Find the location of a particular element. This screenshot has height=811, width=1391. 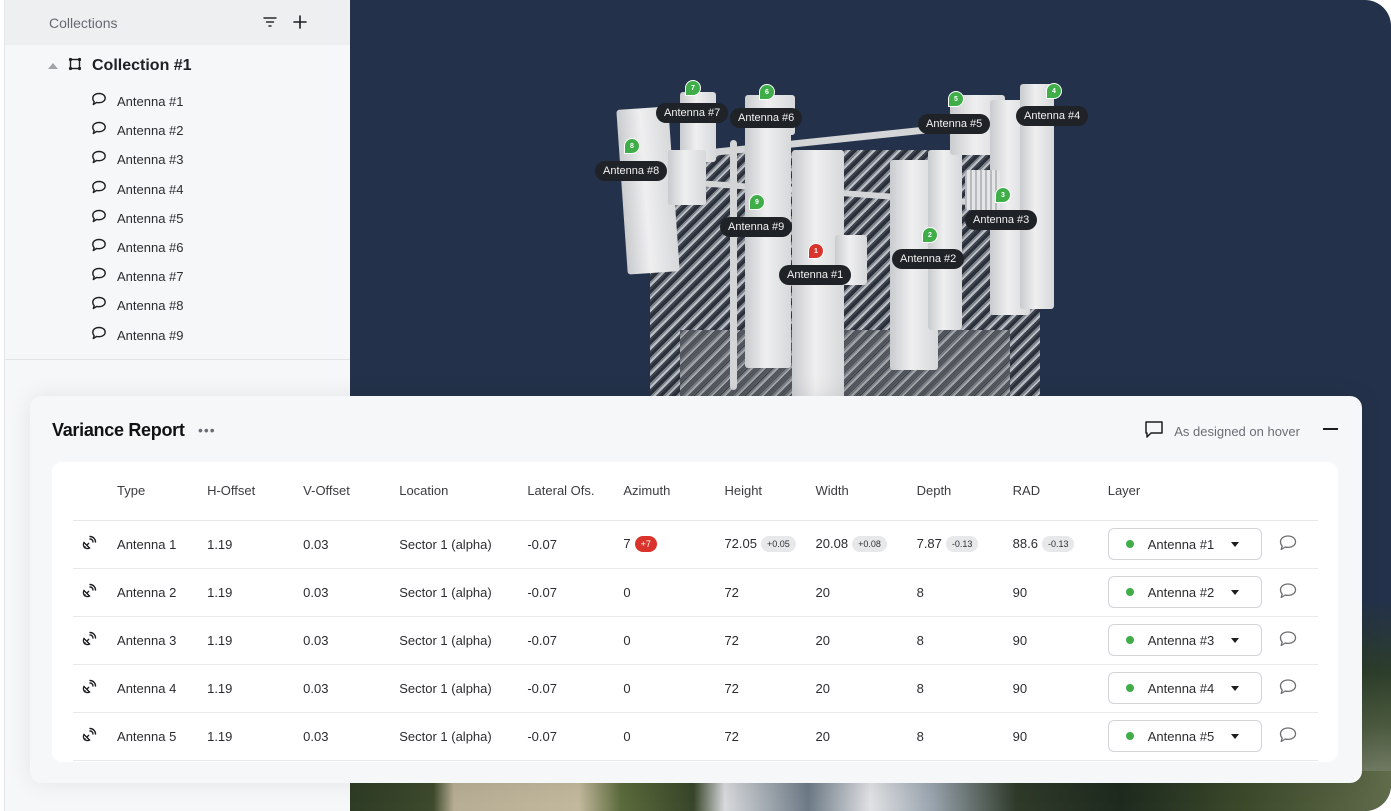

plus-icon is located at coordinates (300, 22).